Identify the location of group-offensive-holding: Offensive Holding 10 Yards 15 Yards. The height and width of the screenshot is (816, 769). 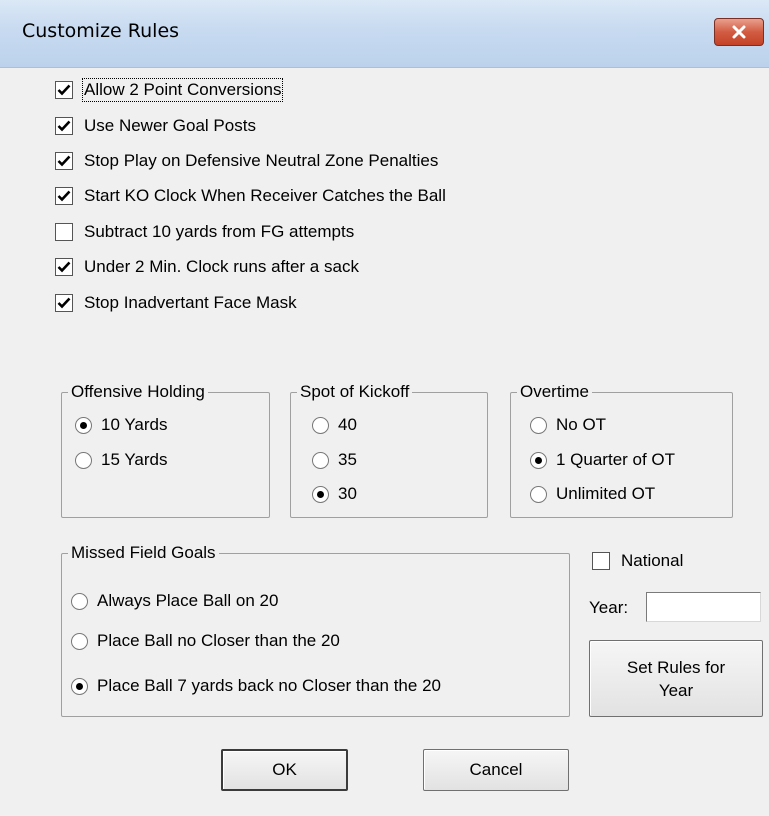
(165, 449).